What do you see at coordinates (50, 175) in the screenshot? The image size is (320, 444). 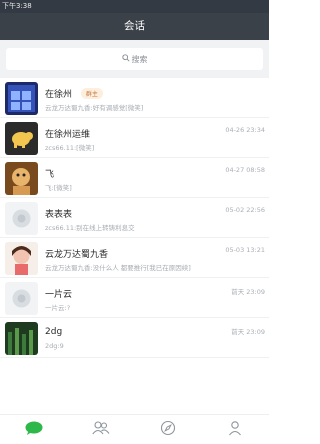 I see `conversation-title: 飞` at bounding box center [50, 175].